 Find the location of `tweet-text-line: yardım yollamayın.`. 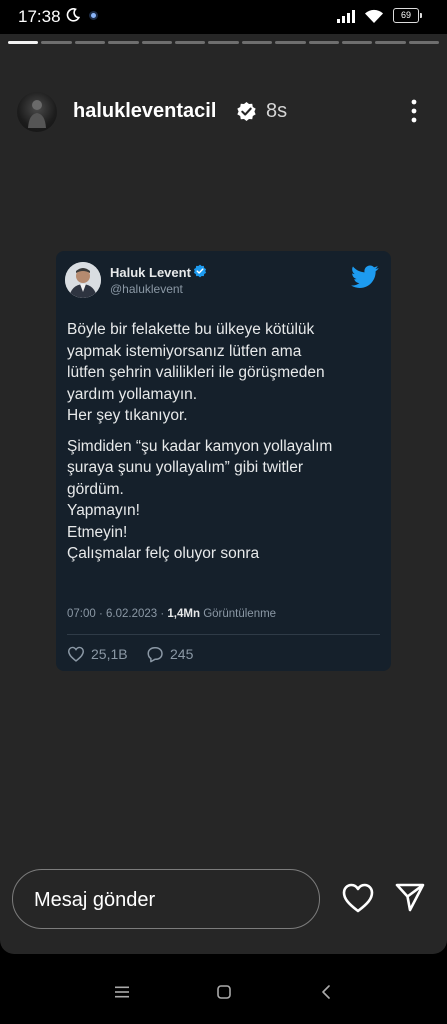

tweet-text-line: yardım yollamayın. is located at coordinates (132, 394).